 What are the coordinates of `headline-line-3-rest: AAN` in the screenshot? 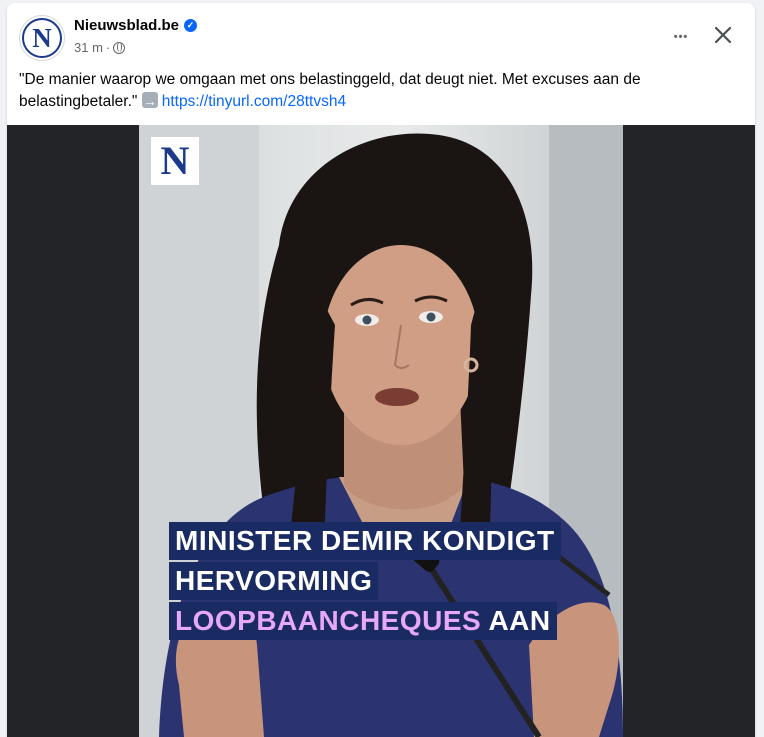 It's located at (519, 620).